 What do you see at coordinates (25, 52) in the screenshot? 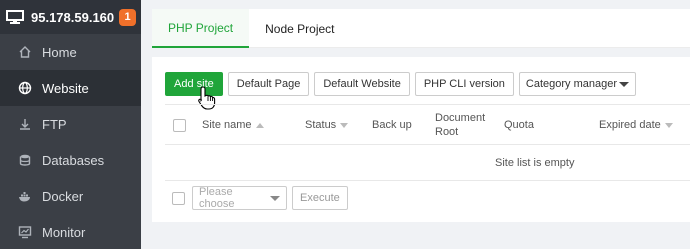
I see `home-icon` at bounding box center [25, 52].